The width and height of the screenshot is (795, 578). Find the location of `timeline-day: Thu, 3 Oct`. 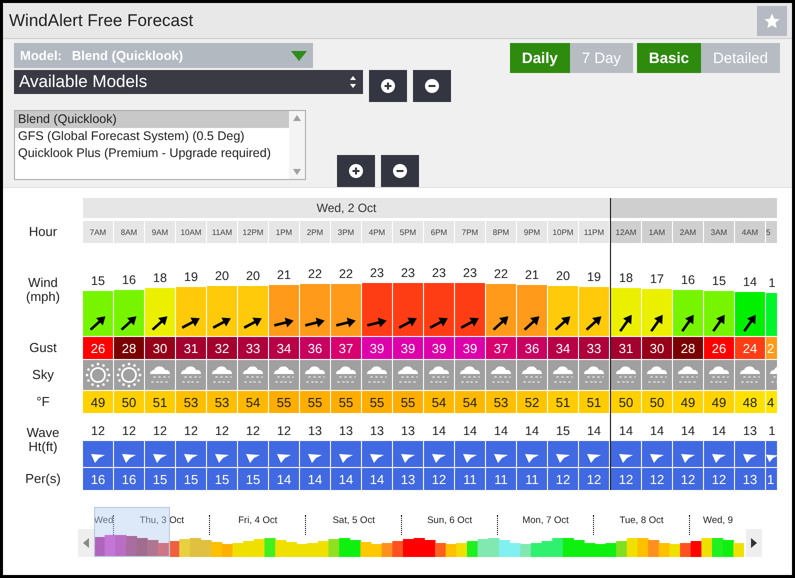

timeline-day: Thu, 3 Oct is located at coordinates (162, 520).